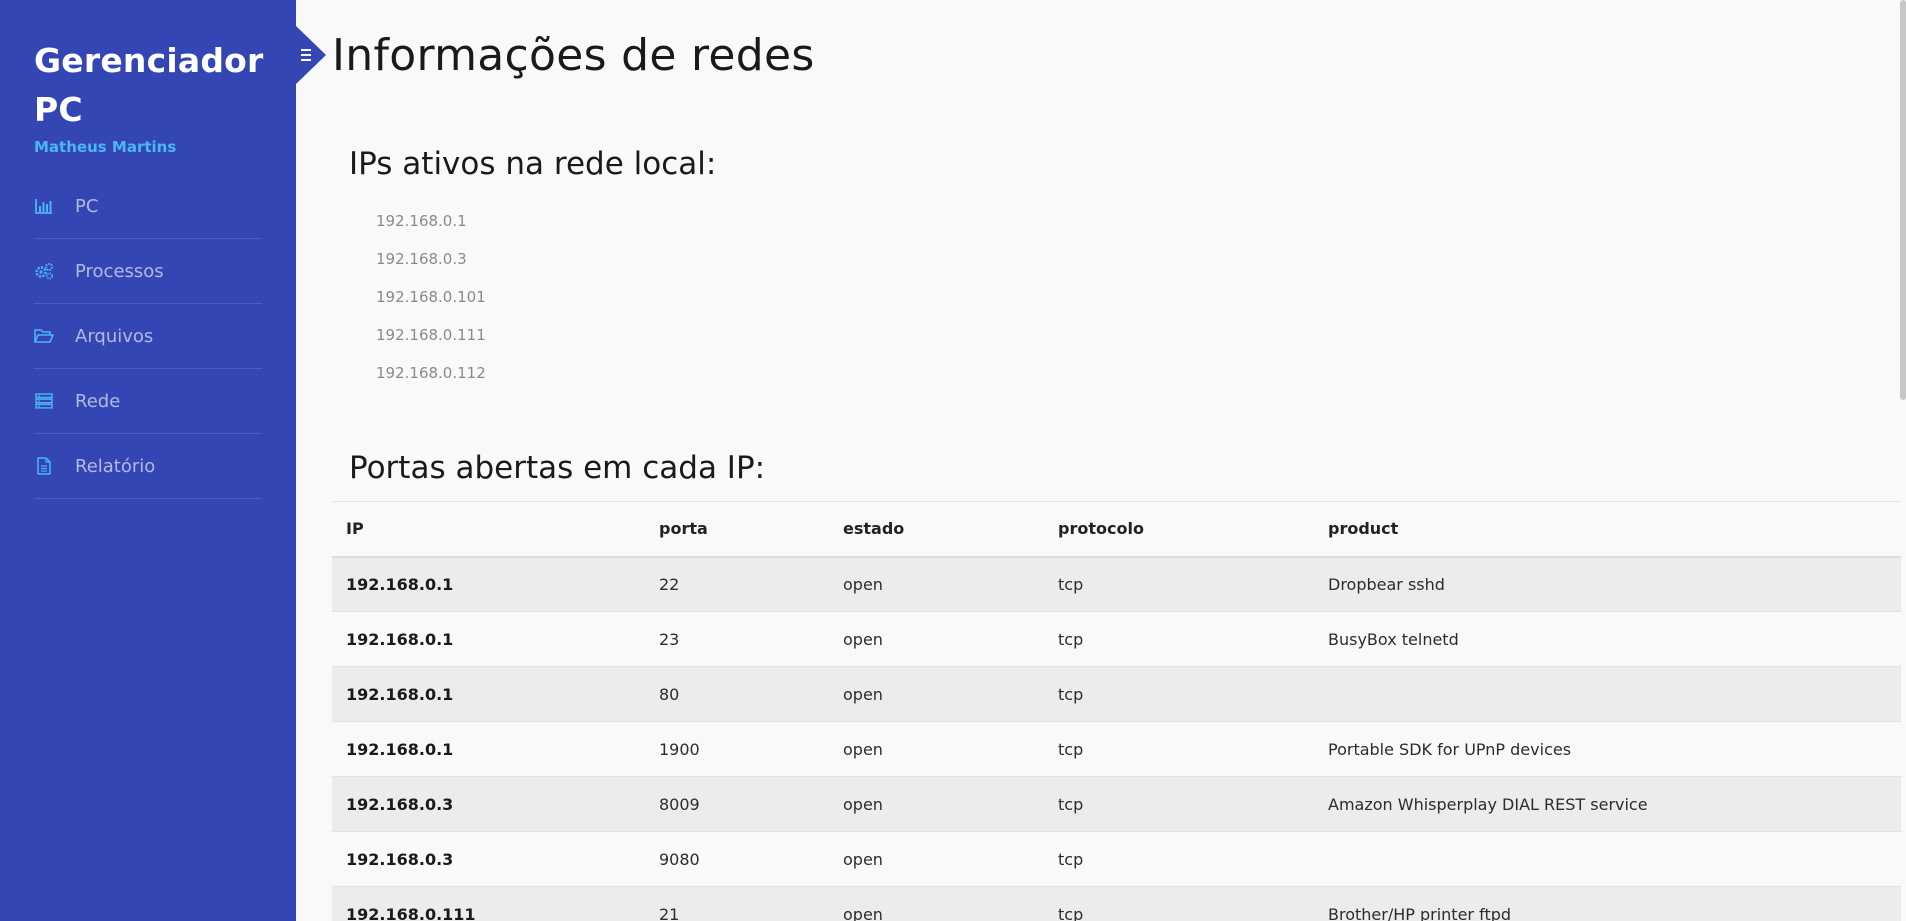  I want to click on list-item: 192.168.0.1, so click(421, 221).